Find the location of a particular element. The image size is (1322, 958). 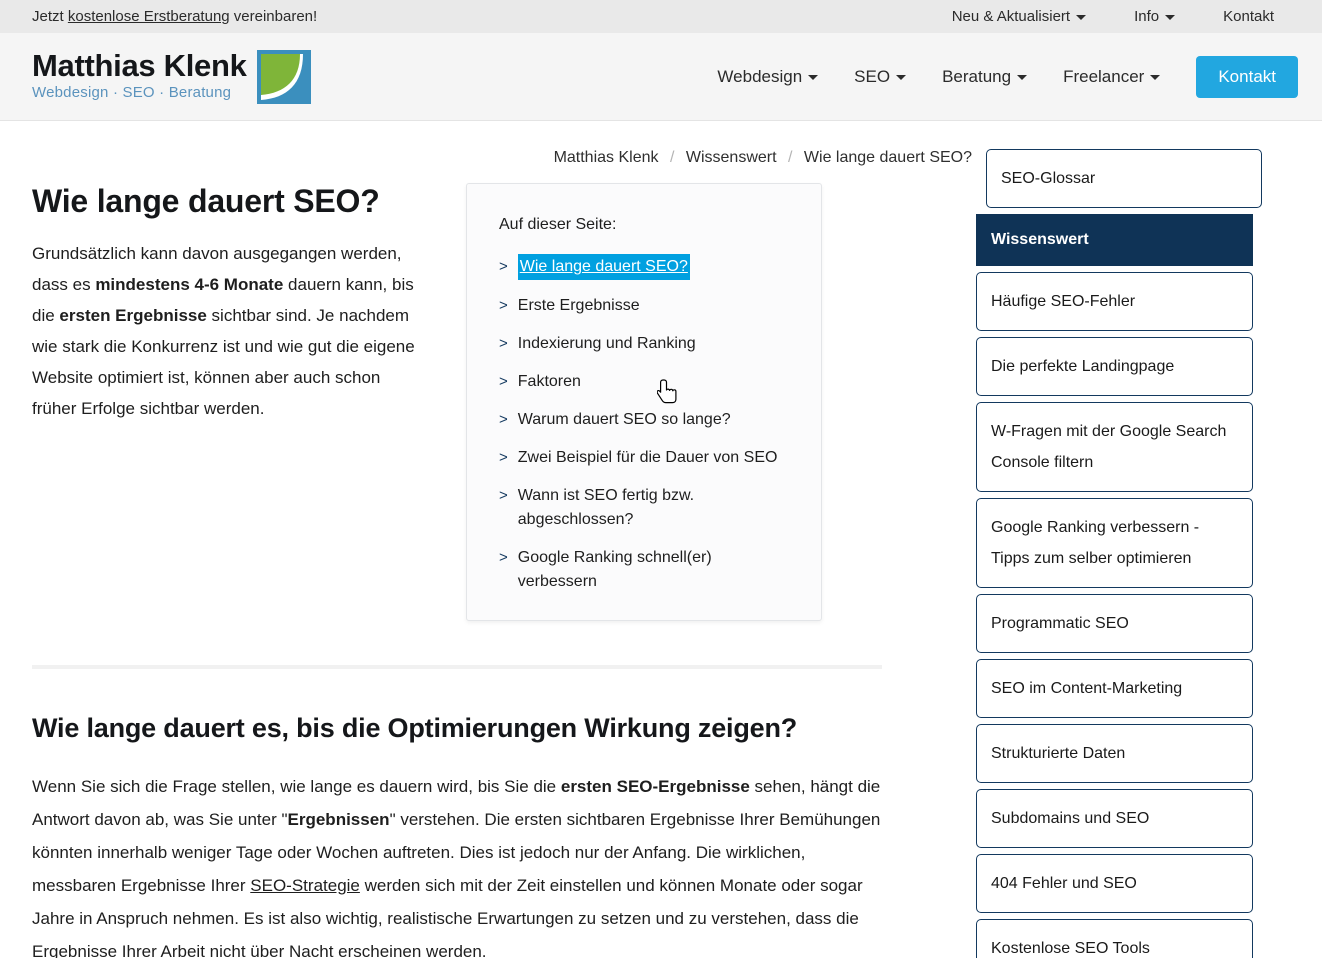

sidebar-item-kostenlose-seo-tools: Kostenlose SEO Tools is located at coordinates (1114, 938).